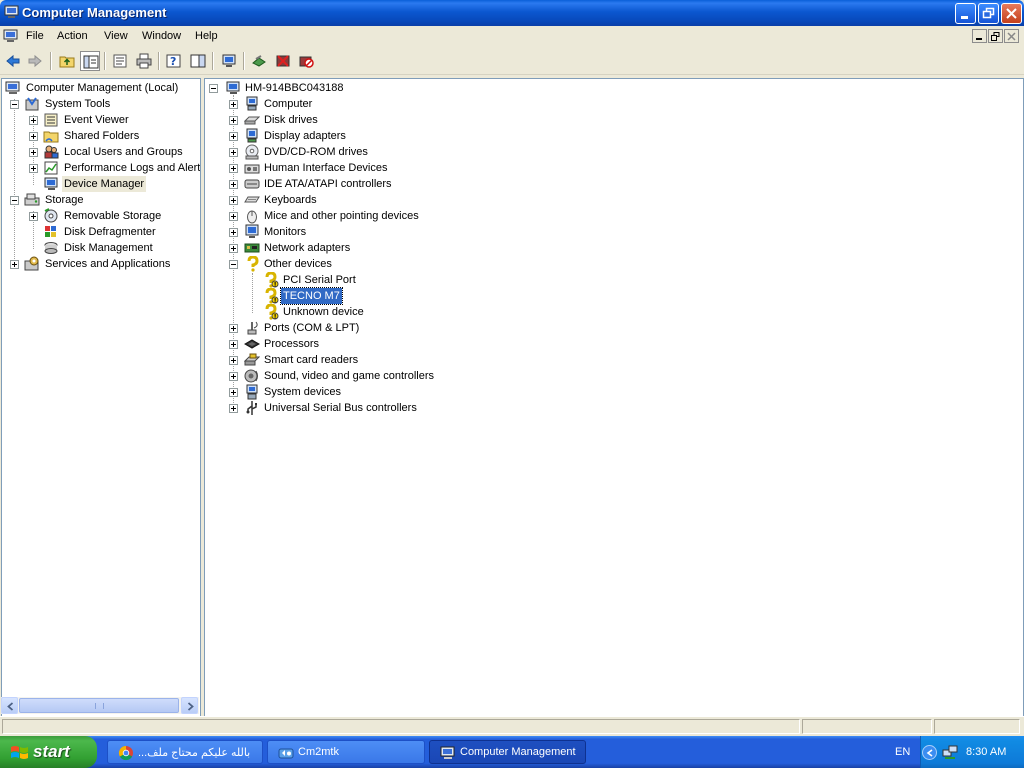  I want to click on help-button: ?, so click(174, 61).